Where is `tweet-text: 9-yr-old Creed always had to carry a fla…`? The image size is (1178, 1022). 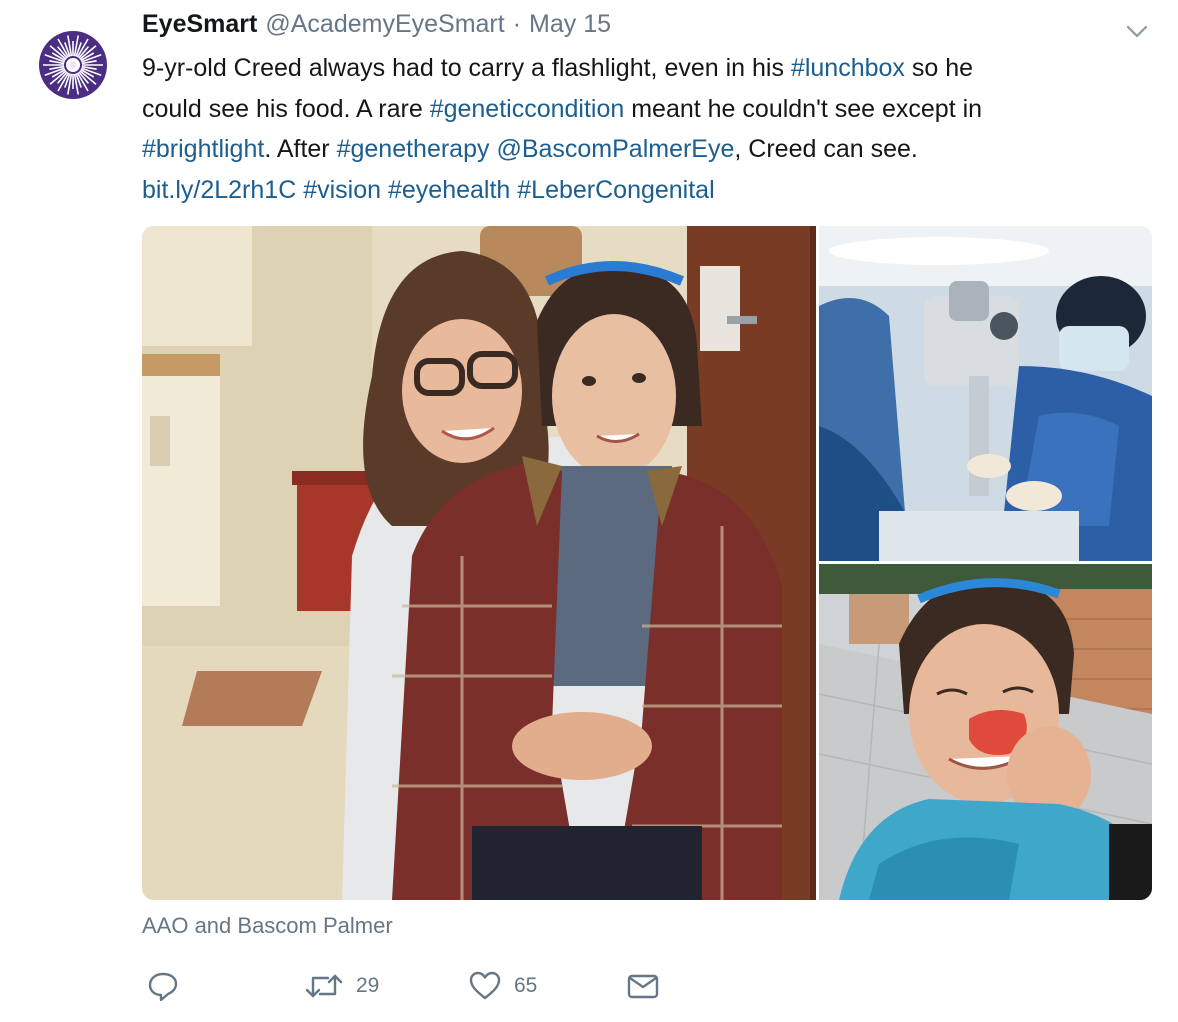 tweet-text: 9-yr-old Creed always had to carry a fla… is located at coordinates (647, 129).